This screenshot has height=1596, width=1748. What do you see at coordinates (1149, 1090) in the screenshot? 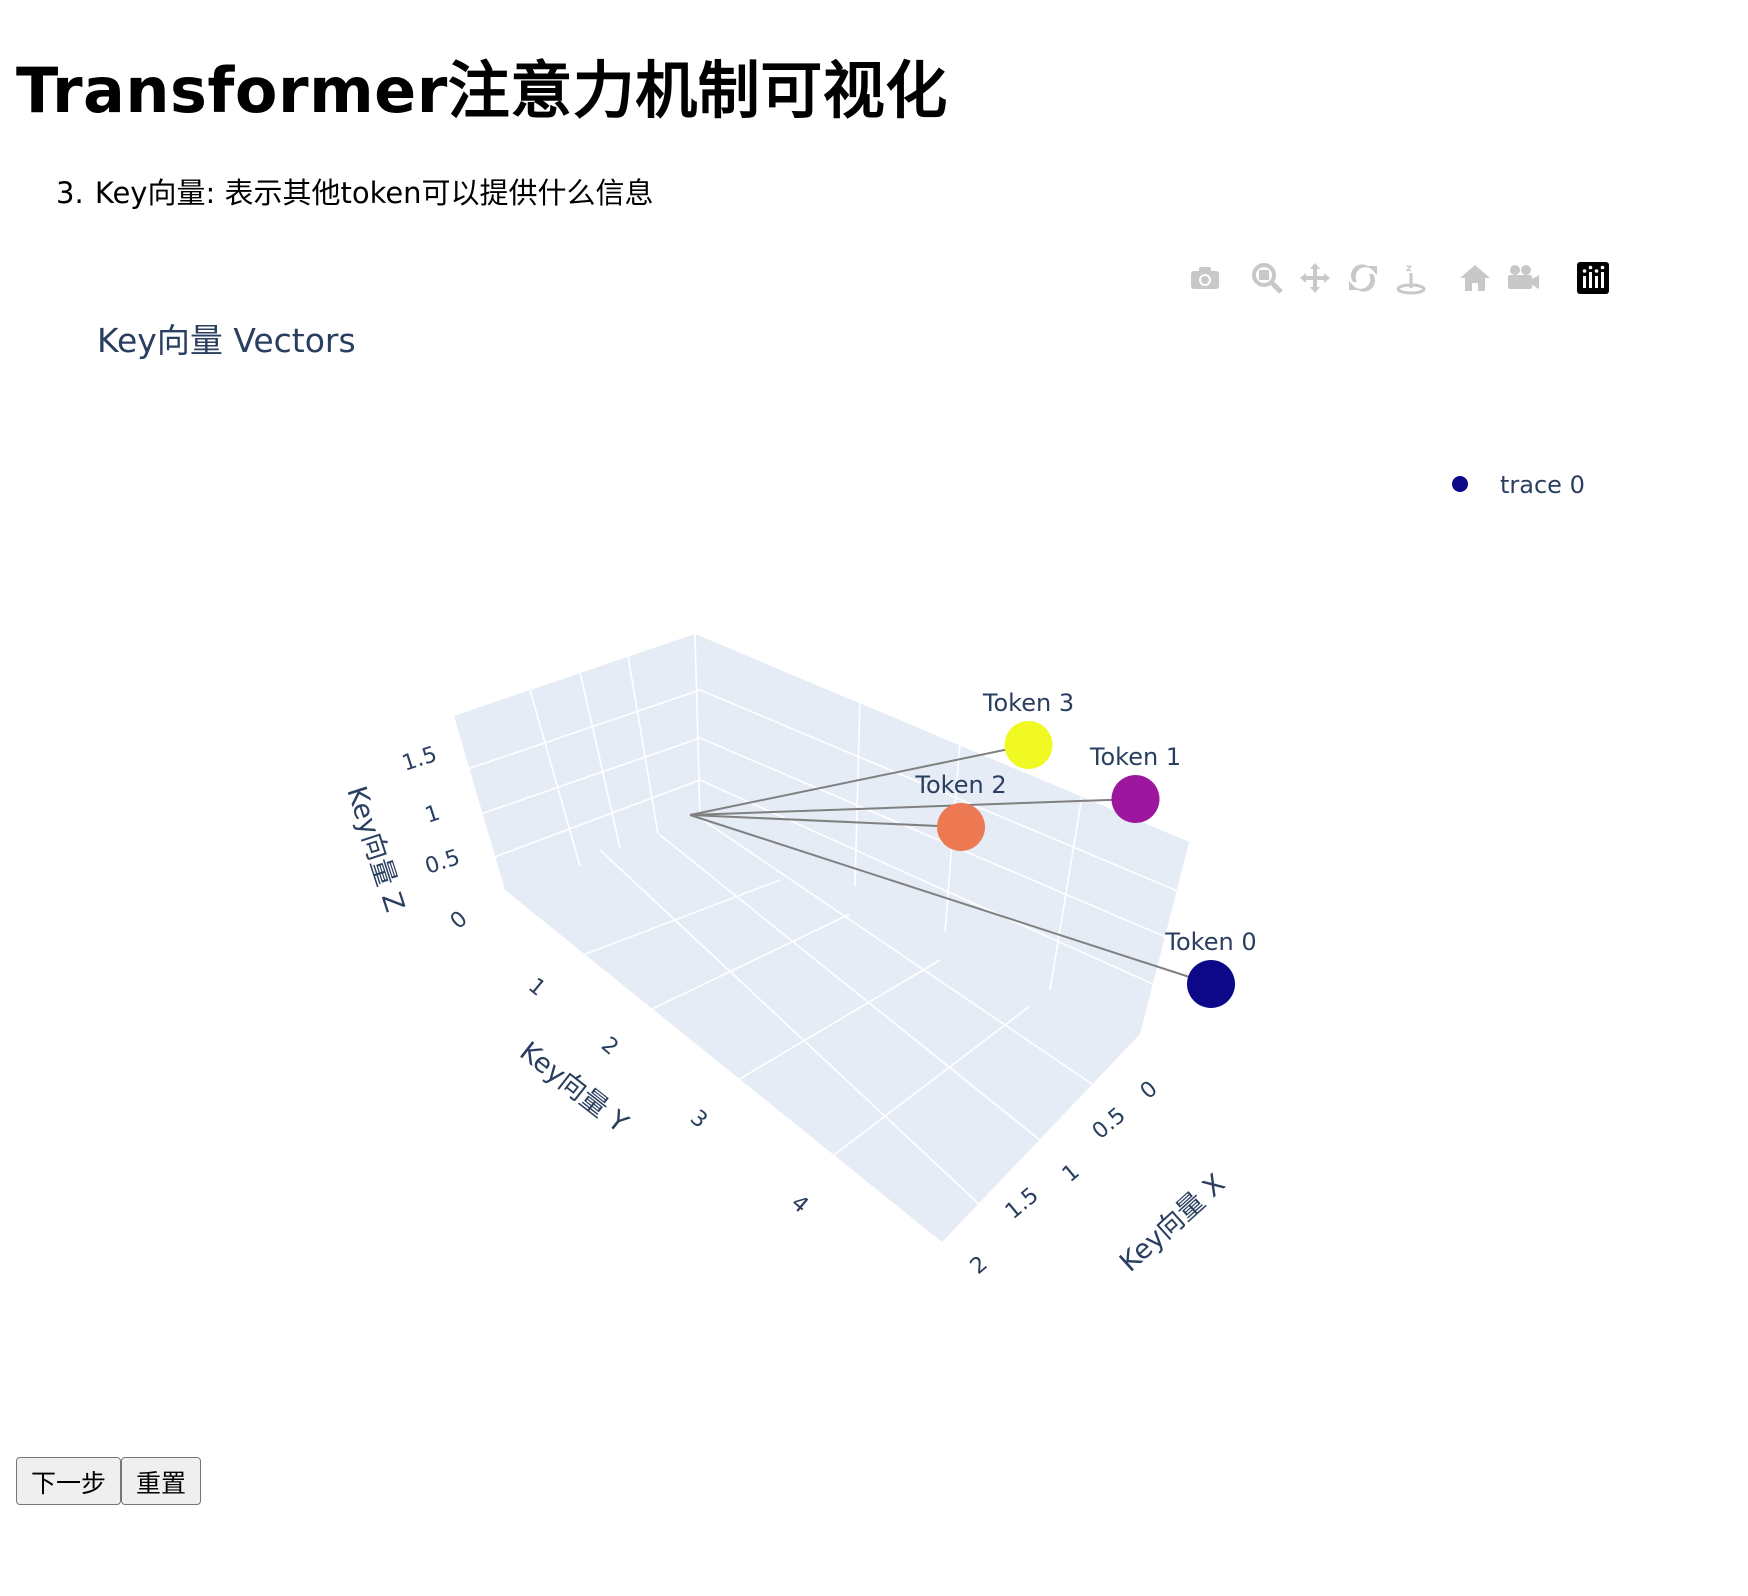
I see `x-tick-label: 0` at bounding box center [1149, 1090].